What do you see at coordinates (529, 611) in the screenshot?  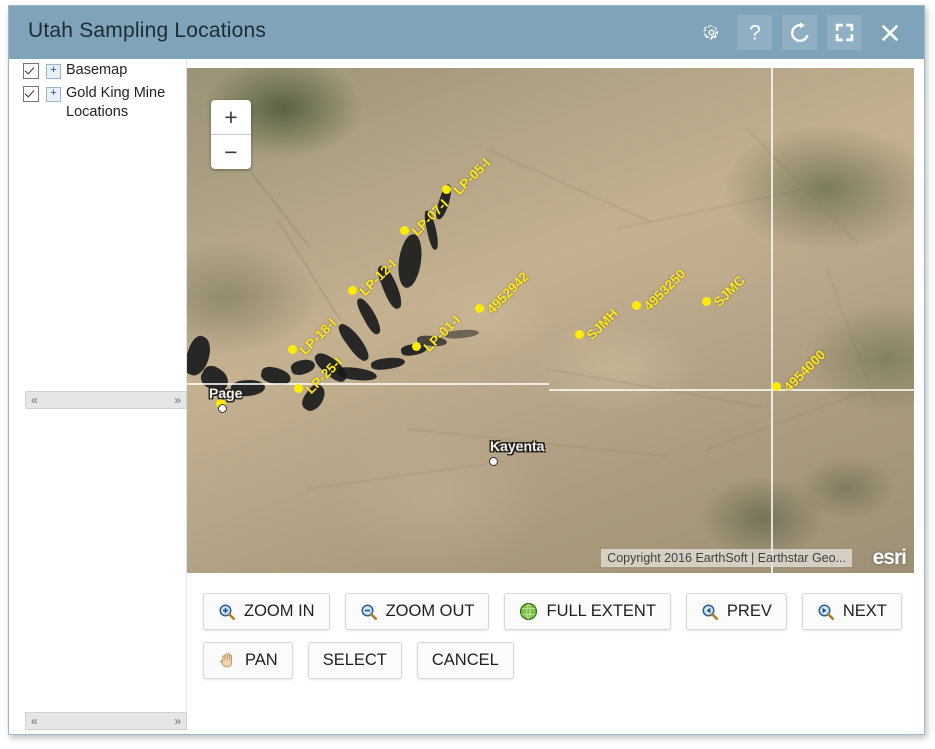 I see `globe-icon` at bounding box center [529, 611].